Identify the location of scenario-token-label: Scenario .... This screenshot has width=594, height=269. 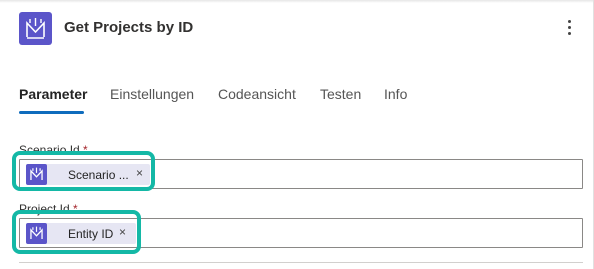
(98, 175).